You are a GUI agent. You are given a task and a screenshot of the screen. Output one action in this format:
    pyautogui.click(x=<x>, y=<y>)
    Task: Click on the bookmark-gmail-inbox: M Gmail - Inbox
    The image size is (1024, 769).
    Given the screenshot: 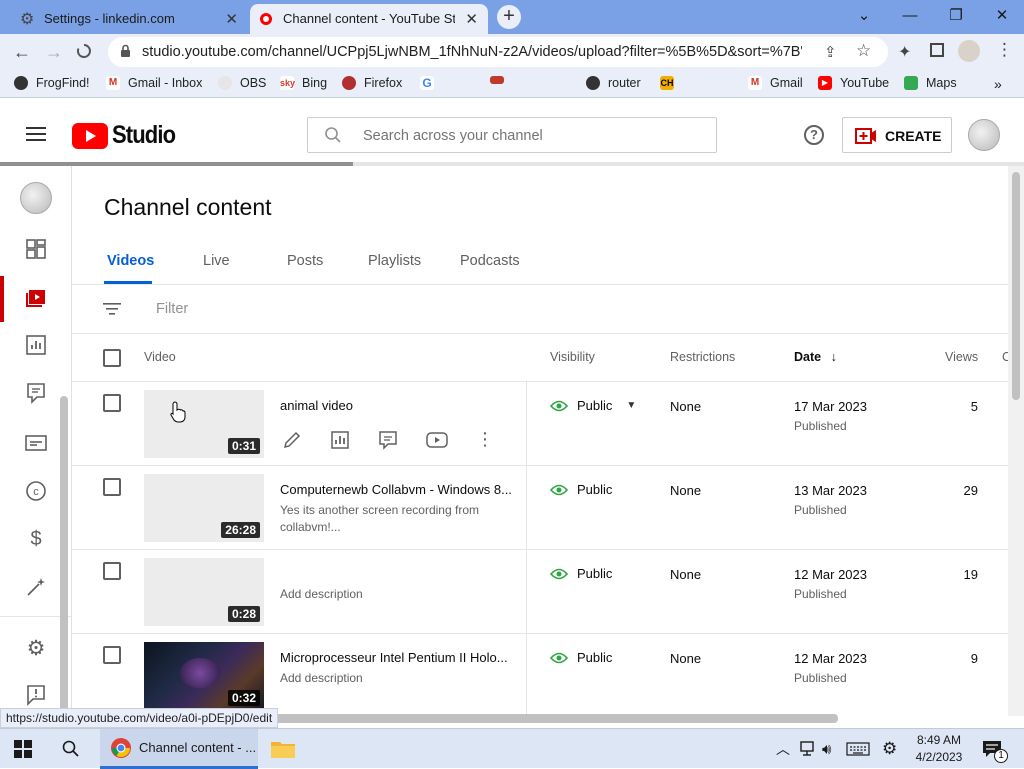 What is the action you would take?
    pyautogui.click(x=154, y=83)
    